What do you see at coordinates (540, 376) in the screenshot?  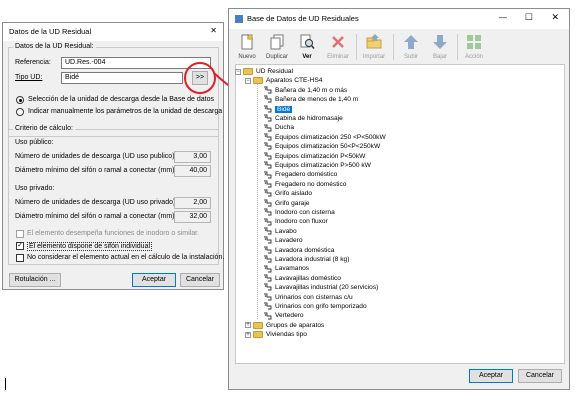 I see `right-cancelar-button: Cancelar` at bounding box center [540, 376].